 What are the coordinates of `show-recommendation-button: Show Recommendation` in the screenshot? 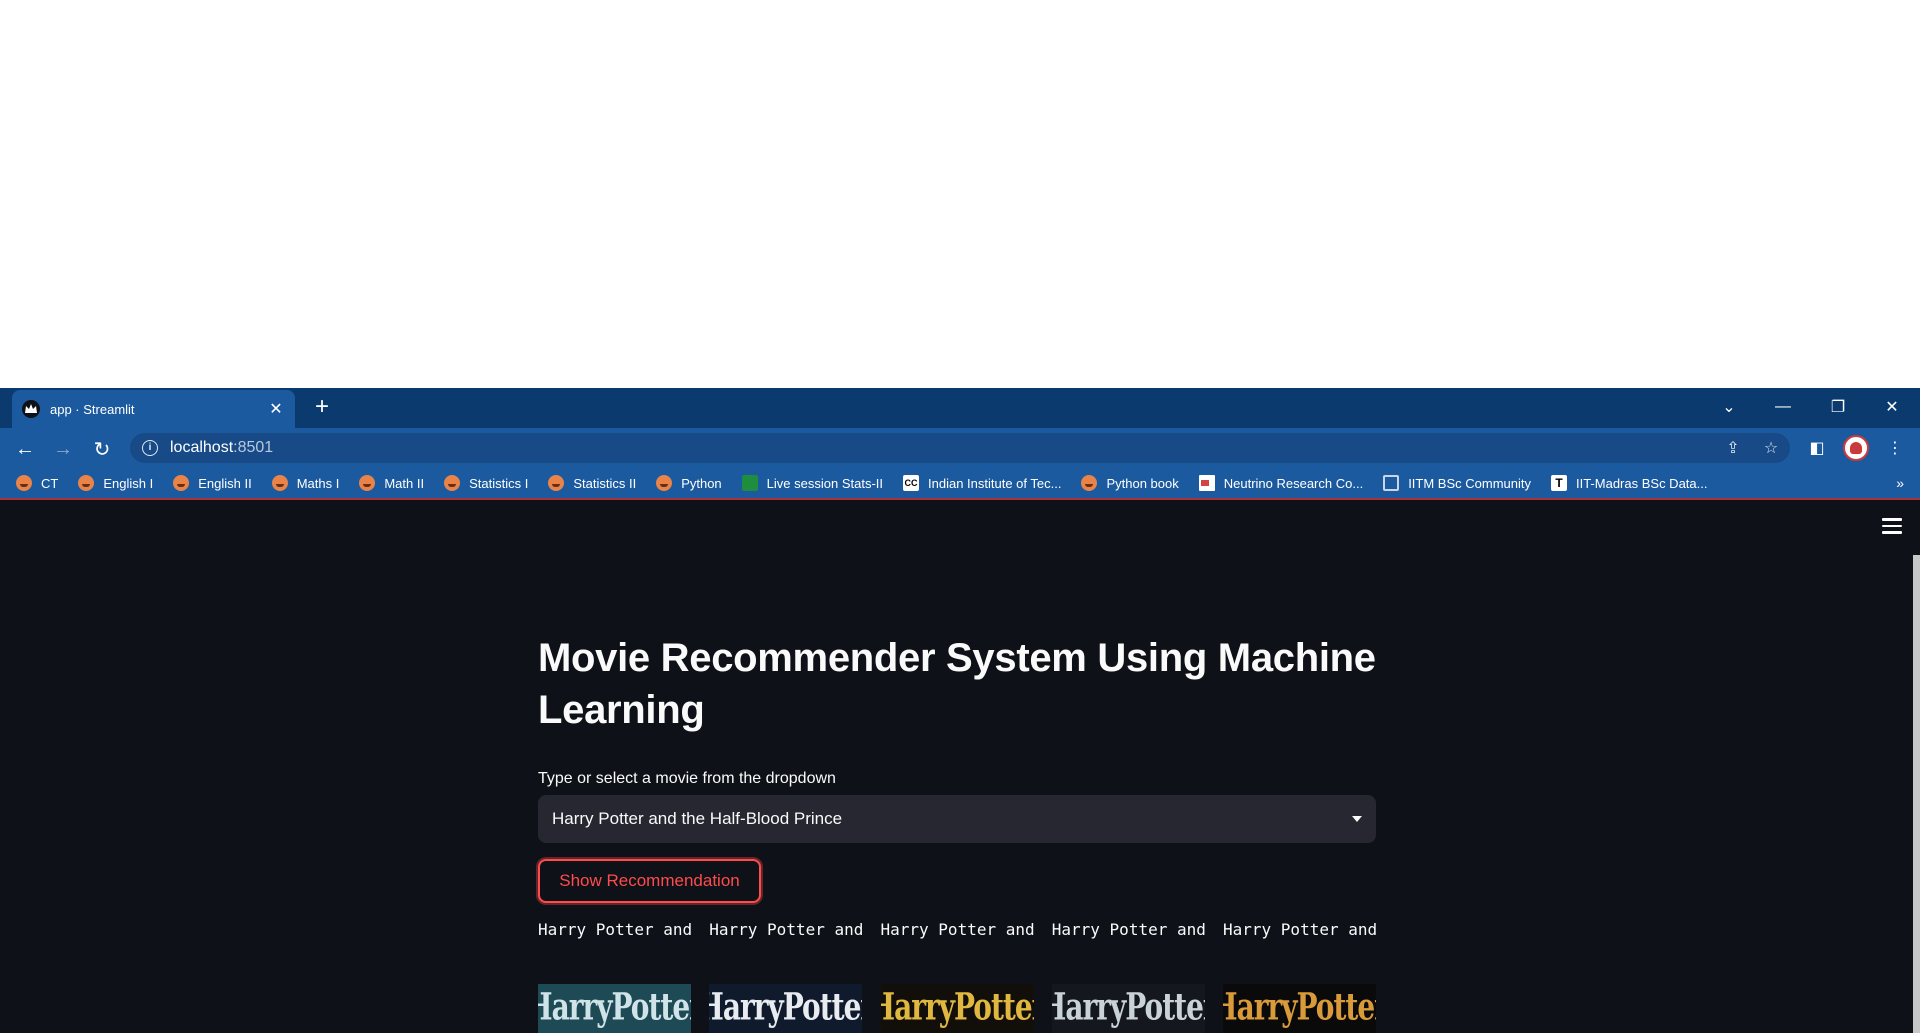 It's located at (649, 881).